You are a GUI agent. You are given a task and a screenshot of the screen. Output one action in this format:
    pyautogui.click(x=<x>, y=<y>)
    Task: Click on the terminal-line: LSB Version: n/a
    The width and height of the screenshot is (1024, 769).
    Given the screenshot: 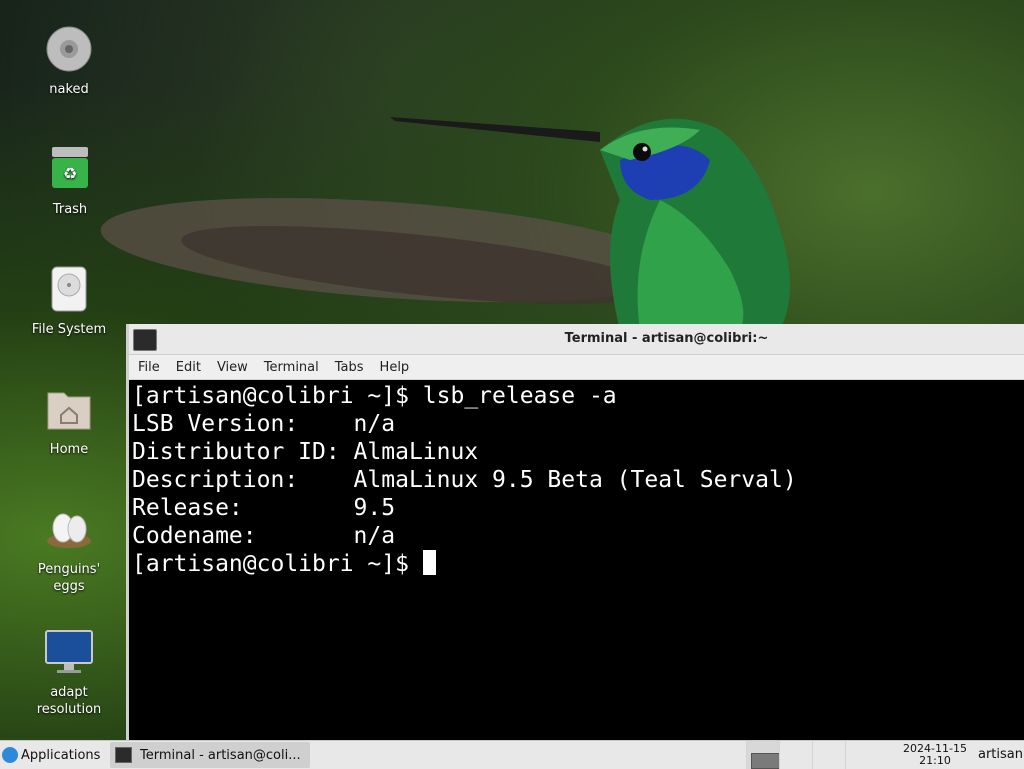 What is the action you would take?
    pyautogui.click(x=264, y=424)
    